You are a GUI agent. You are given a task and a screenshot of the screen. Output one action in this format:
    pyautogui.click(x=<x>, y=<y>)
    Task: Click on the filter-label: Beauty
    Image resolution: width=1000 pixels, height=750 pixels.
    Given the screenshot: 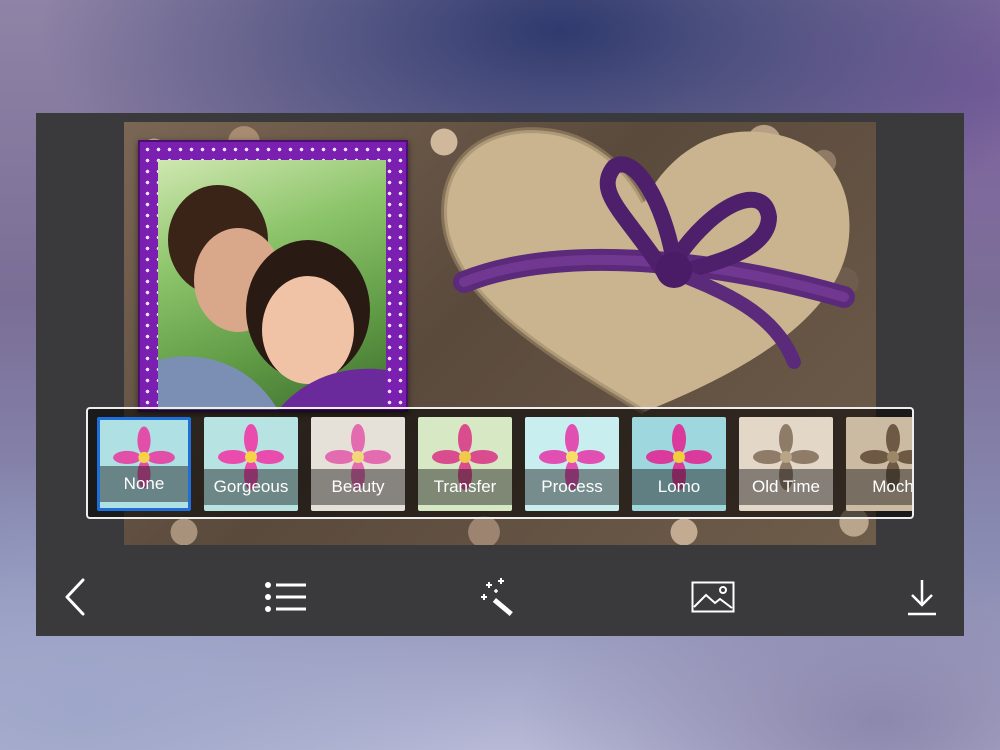 What is the action you would take?
    pyautogui.click(x=358, y=487)
    